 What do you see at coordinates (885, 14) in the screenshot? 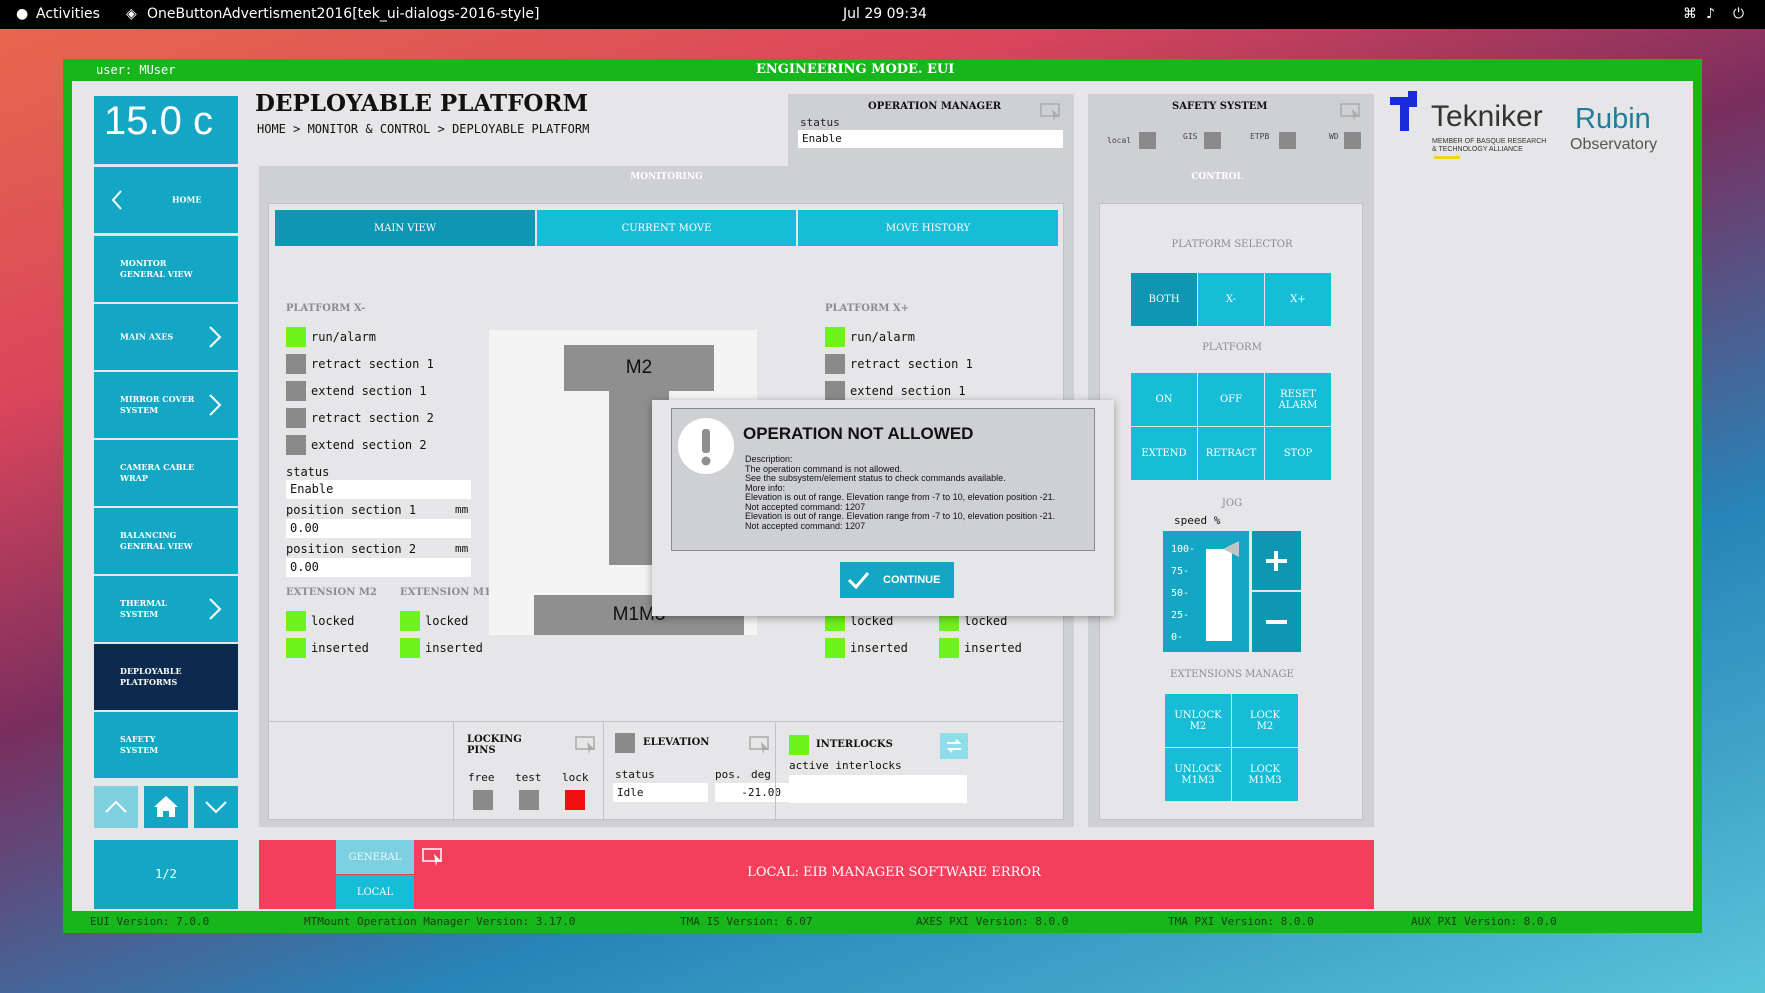
I see `clock: Jul 29 09:34` at bounding box center [885, 14].